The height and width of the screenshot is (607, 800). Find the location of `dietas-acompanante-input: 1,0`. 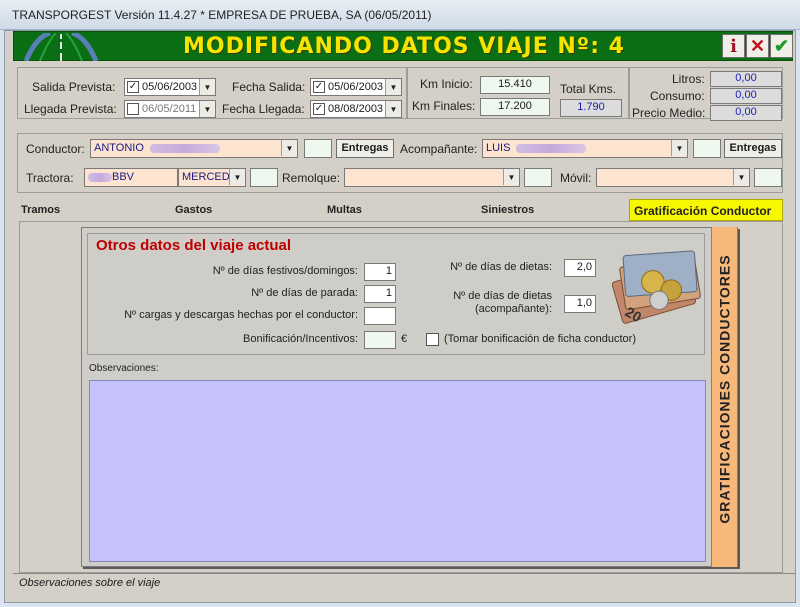

dietas-acompanante-input: 1,0 is located at coordinates (580, 304).